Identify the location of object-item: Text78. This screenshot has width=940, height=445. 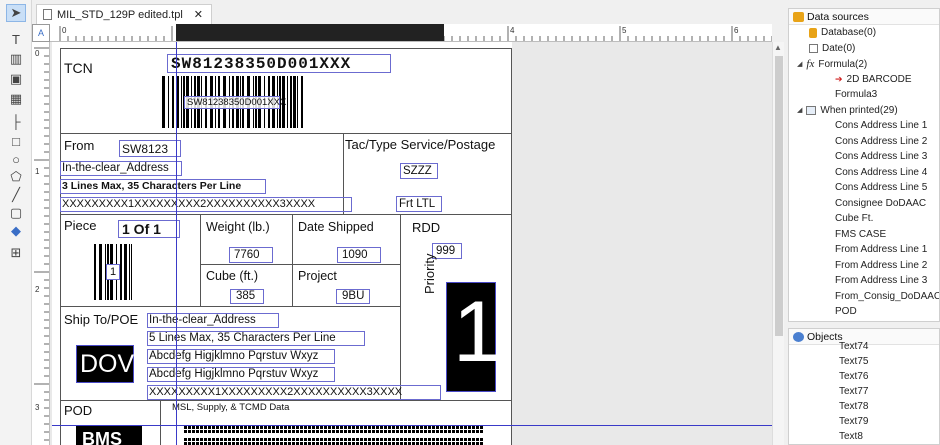
(853, 406).